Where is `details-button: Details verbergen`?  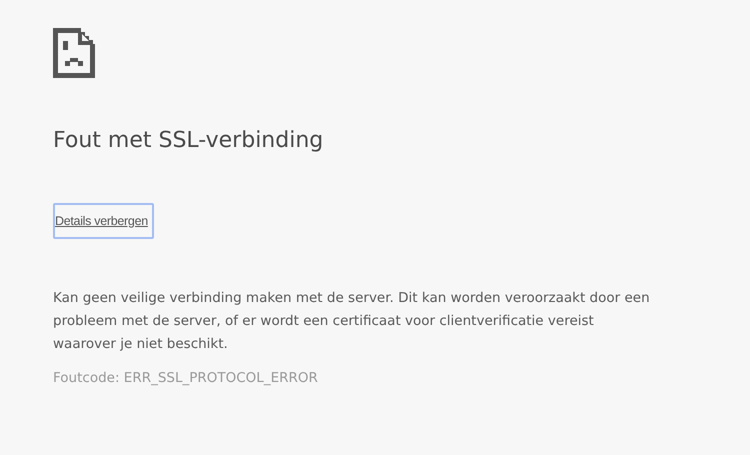
details-button: Details verbergen is located at coordinates (103, 221).